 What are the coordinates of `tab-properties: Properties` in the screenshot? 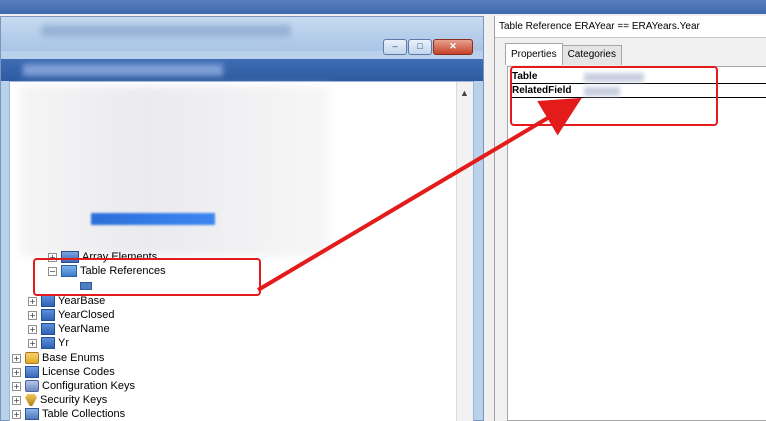 It's located at (534, 54).